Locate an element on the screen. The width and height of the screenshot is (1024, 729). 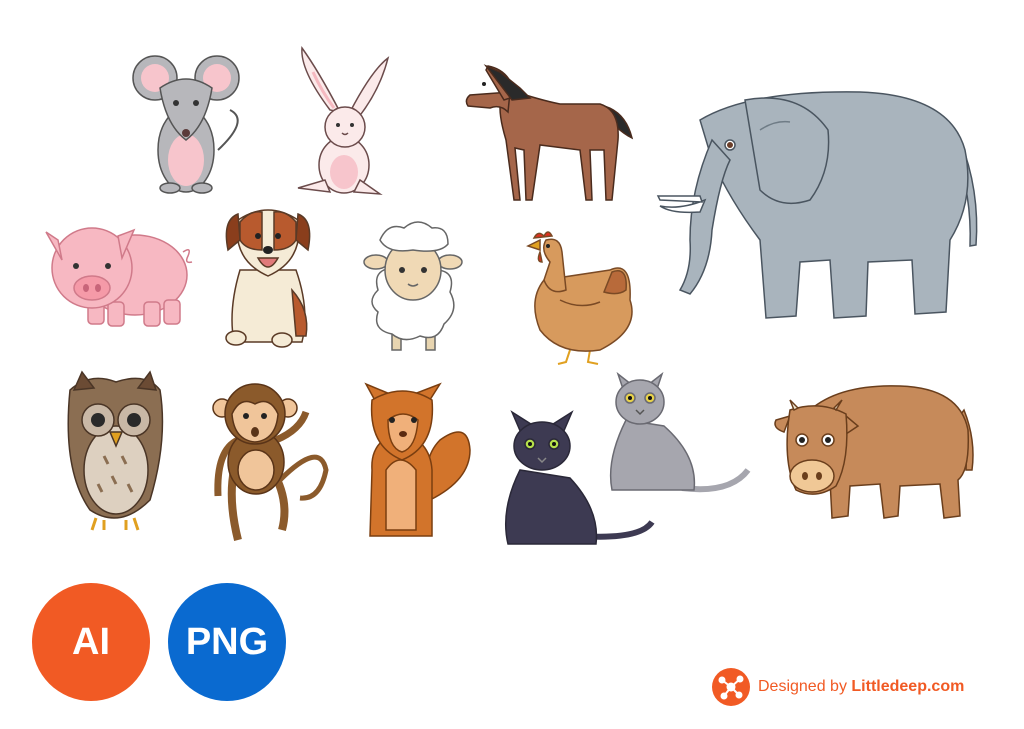
credit-brand: Littledeep.com is located at coordinates (907, 686).